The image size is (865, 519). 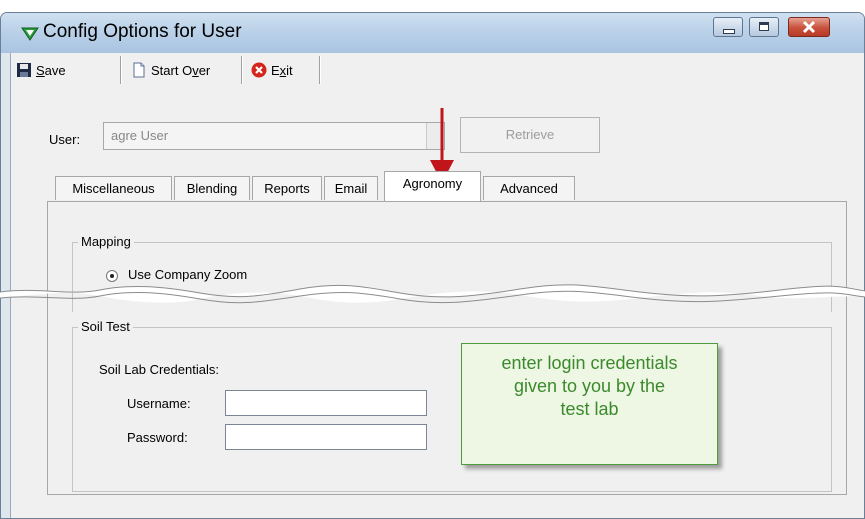 I want to click on save-button: Save, so click(x=41, y=70).